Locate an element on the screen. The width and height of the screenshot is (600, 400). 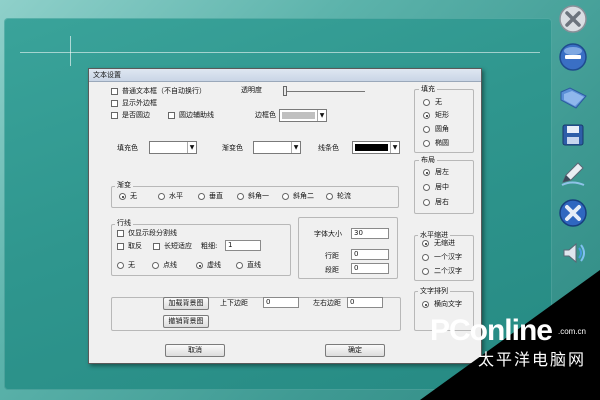
font-size-input: 30 is located at coordinates (370, 233).